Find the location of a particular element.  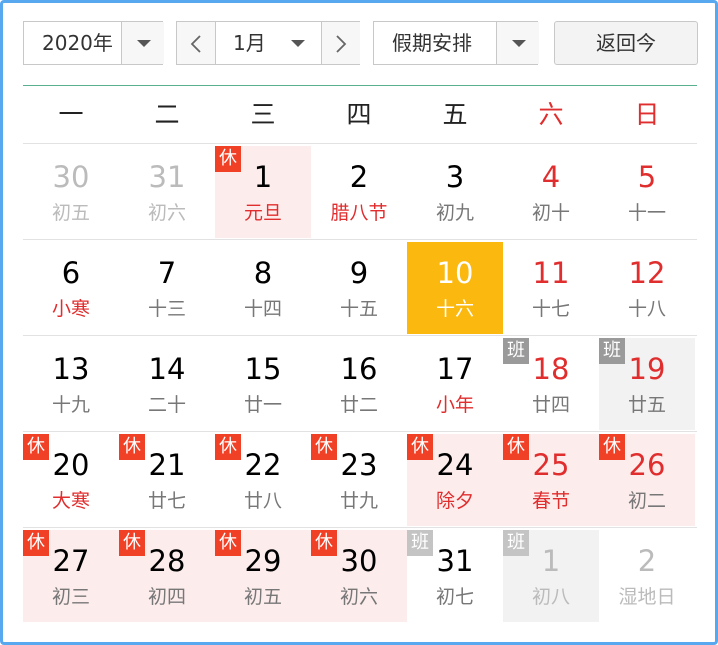

day-cell: 30 初五 is located at coordinates (71, 192).